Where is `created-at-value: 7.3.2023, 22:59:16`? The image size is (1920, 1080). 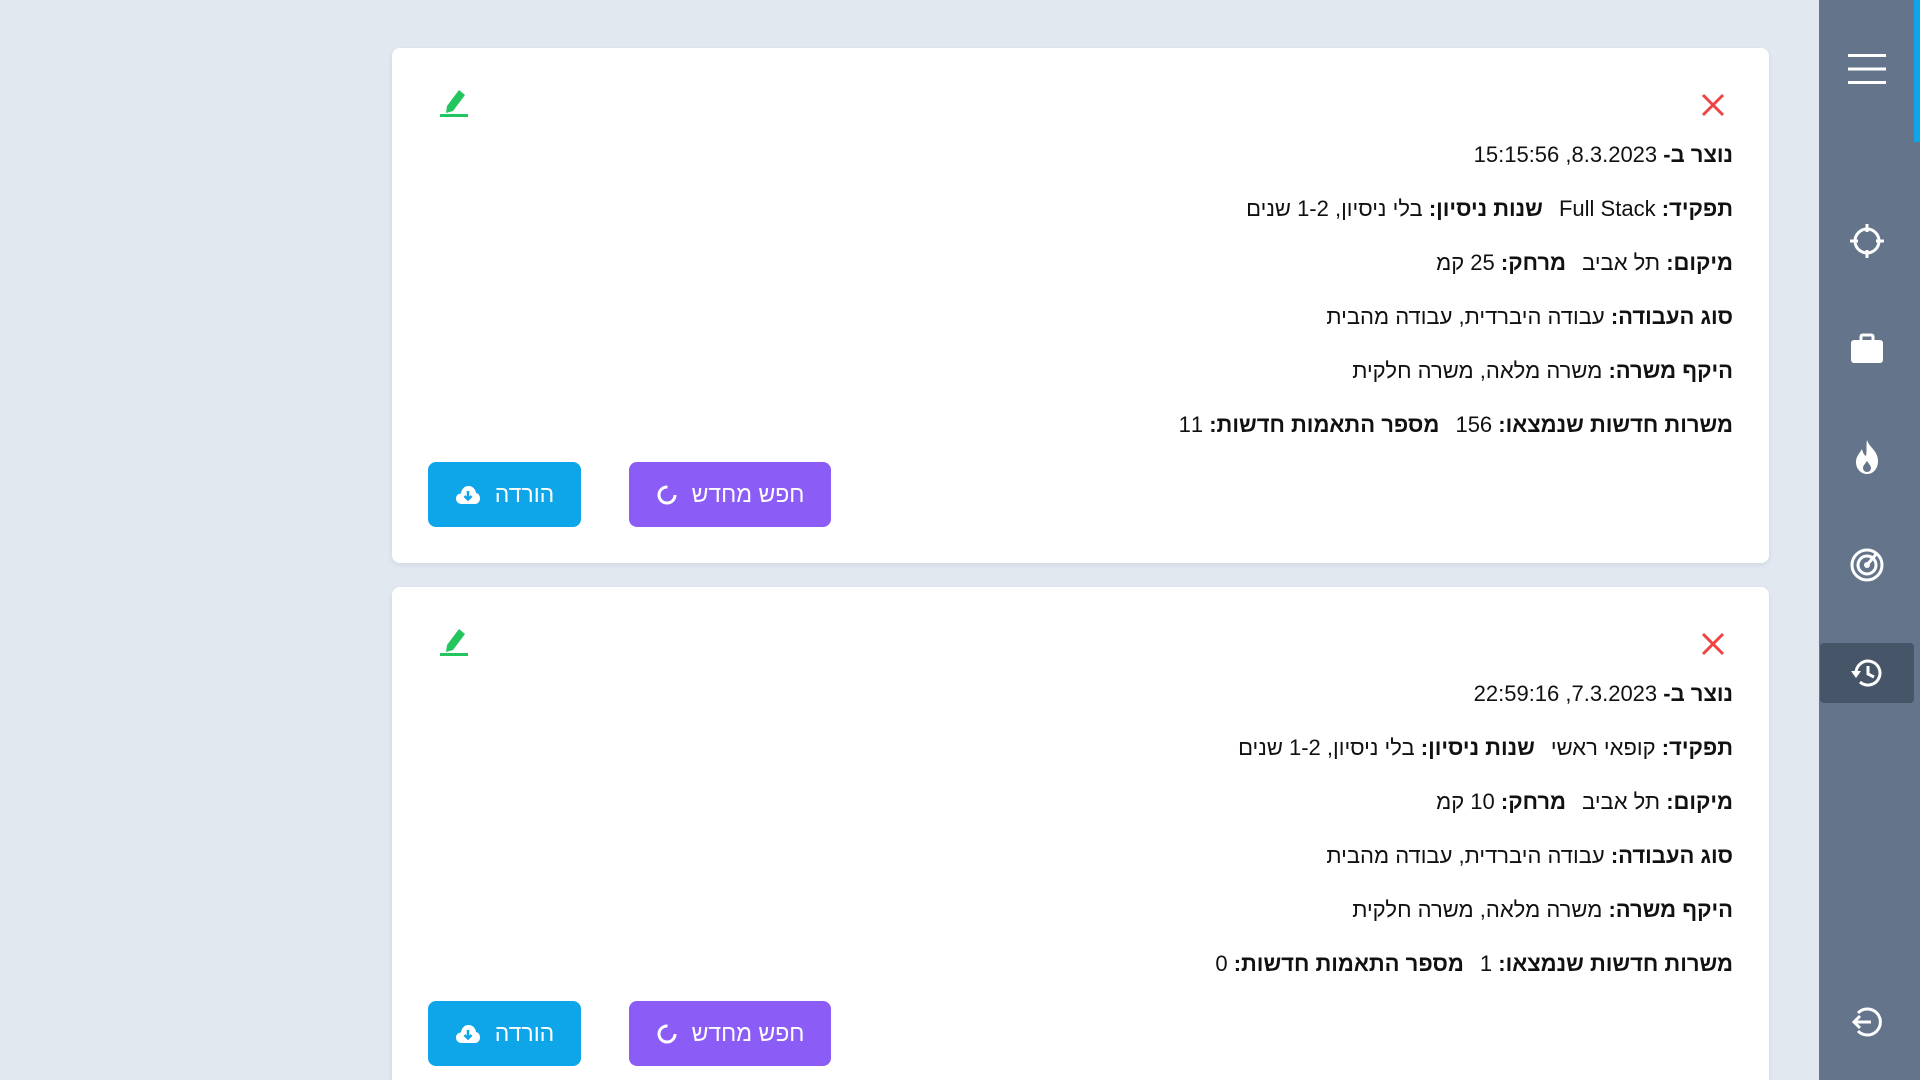 created-at-value: 7.3.2023, 22:59:16 is located at coordinates (1565, 693).